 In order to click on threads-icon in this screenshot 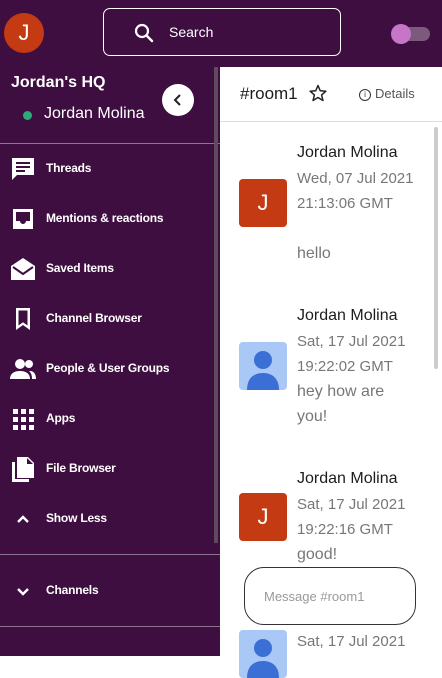, I will do `click(23, 169)`.